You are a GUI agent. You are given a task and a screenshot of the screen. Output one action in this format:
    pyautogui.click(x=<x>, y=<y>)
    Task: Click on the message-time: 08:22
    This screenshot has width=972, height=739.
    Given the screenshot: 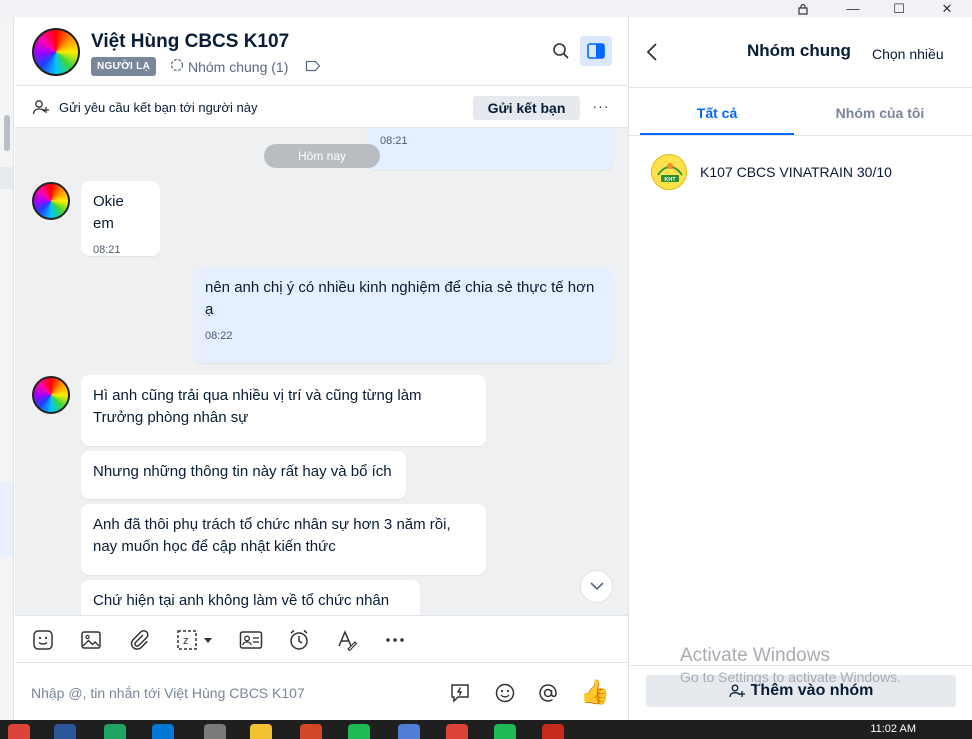 What is the action you would take?
    pyautogui.click(x=219, y=336)
    